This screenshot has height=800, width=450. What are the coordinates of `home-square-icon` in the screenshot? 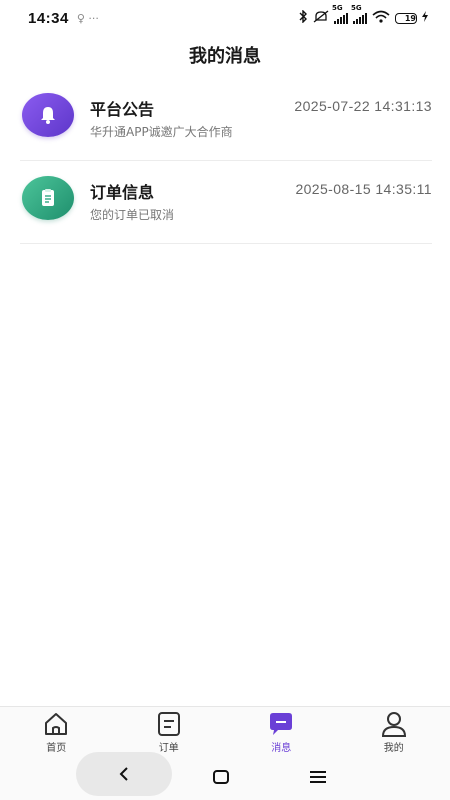 It's located at (221, 777).